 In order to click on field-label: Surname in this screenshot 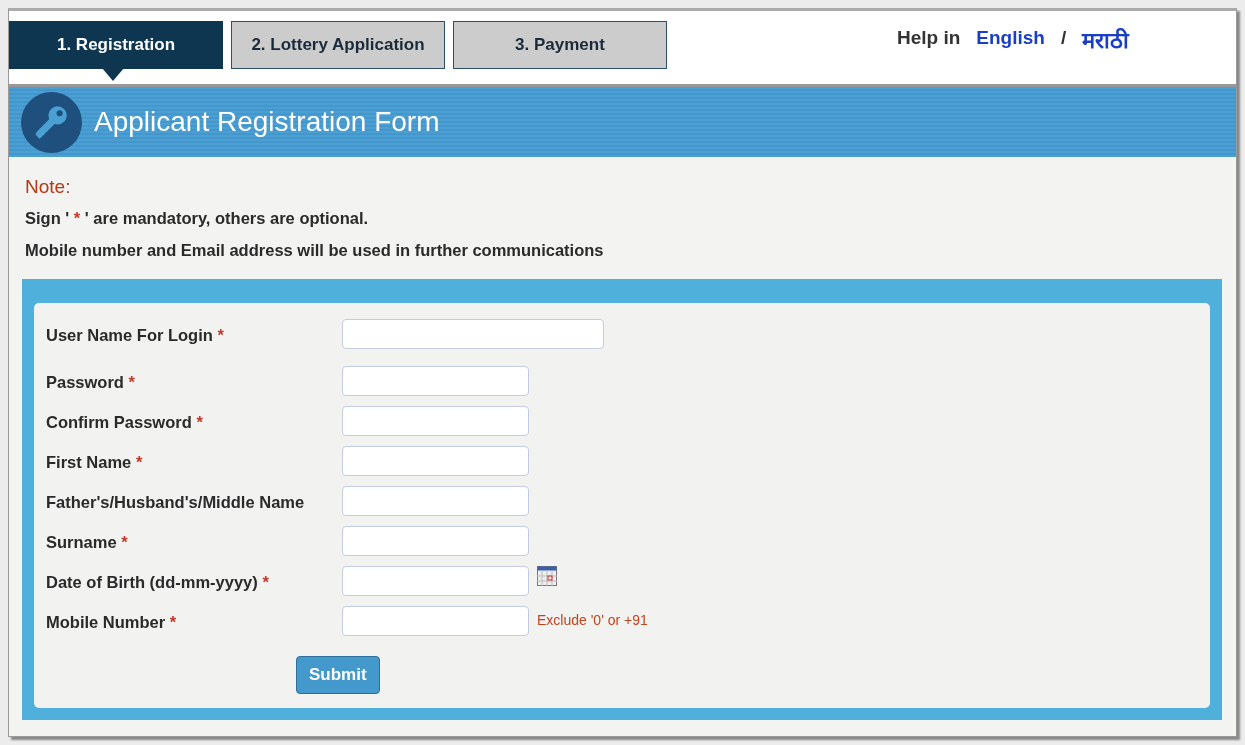, I will do `click(81, 542)`.